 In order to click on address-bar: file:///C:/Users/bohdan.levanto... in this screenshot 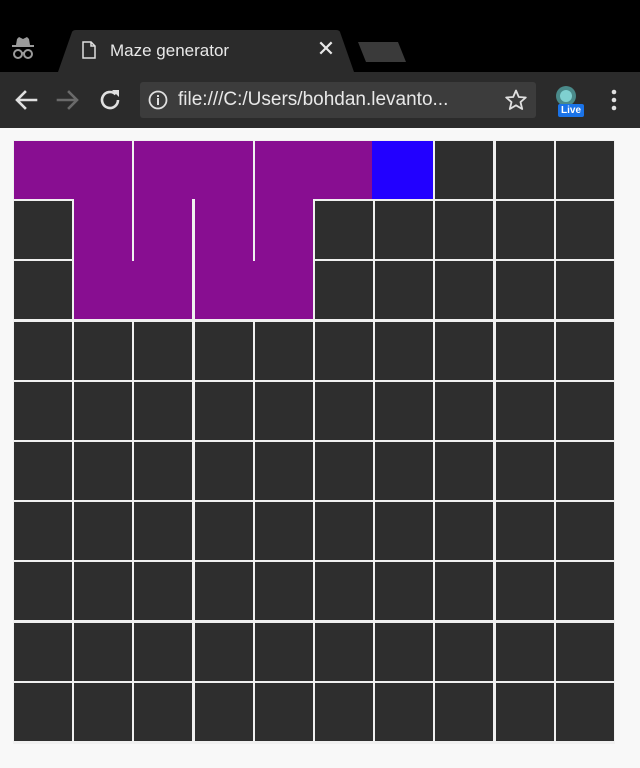, I will do `click(338, 100)`.